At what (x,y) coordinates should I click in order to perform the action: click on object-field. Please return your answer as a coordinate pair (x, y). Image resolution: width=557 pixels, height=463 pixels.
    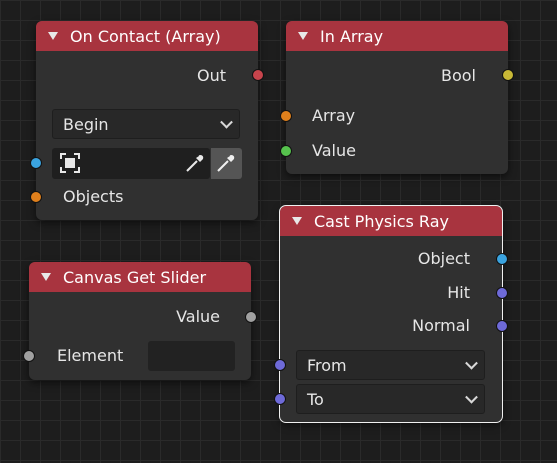
    Looking at the image, I should click on (131, 163).